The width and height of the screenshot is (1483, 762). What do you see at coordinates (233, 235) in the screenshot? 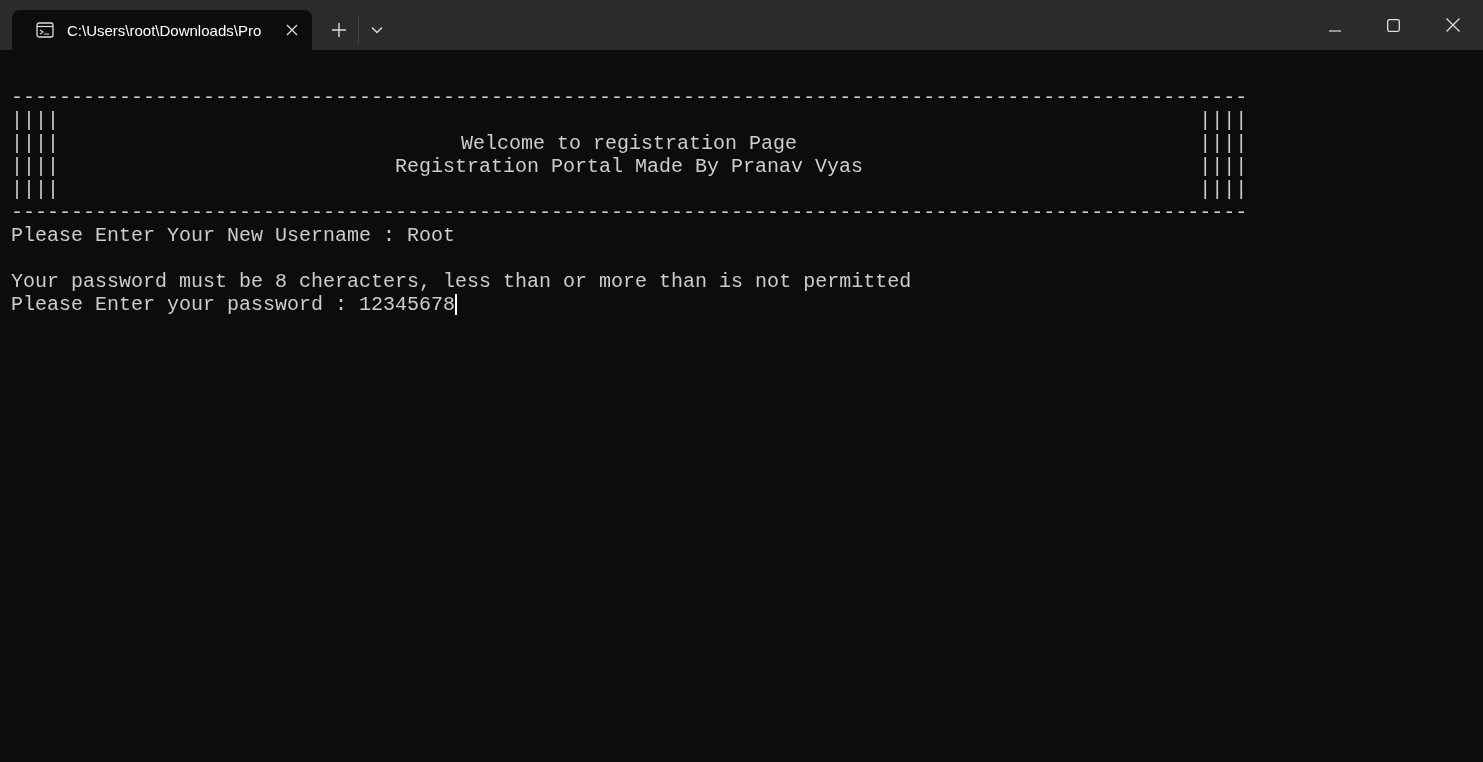
I see `console-text: Please Enter Your New Username : Root` at bounding box center [233, 235].